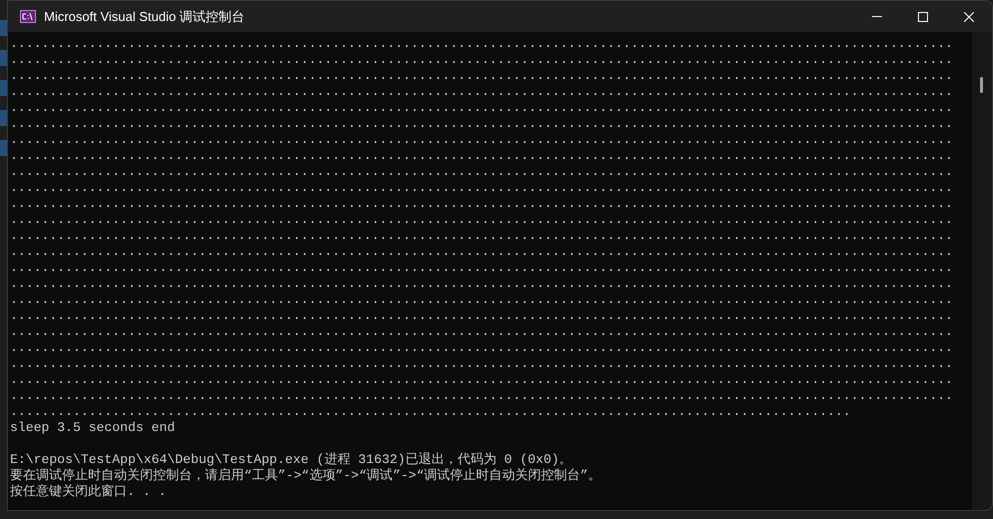  I want to click on console-app-icon, so click(28, 16).